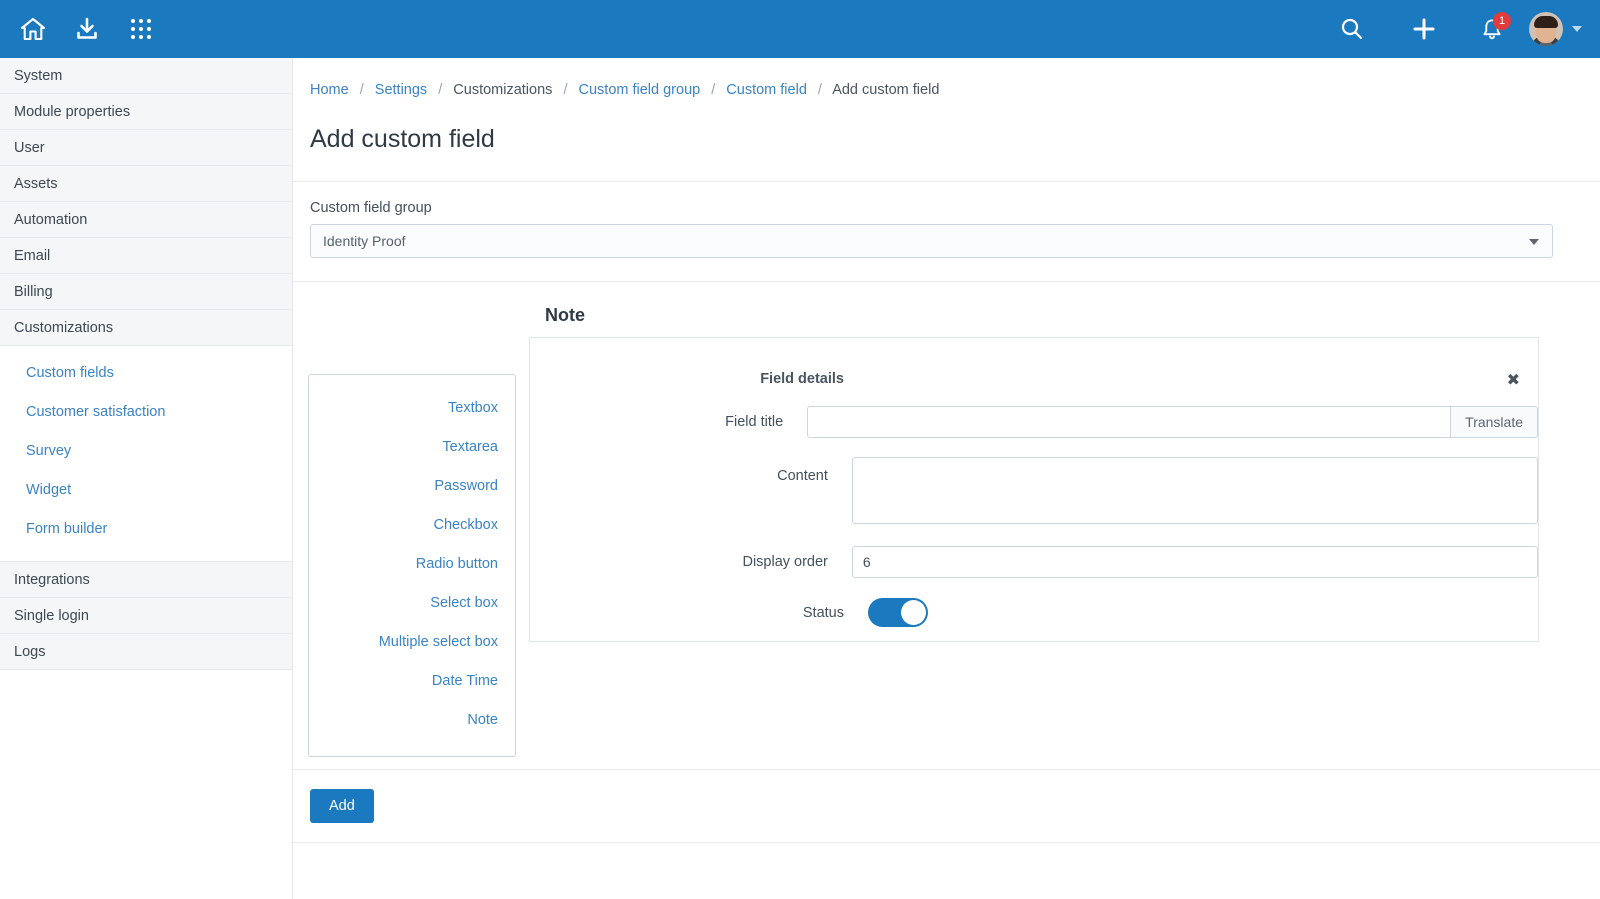  I want to click on plus-icon, so click(1424, 29).